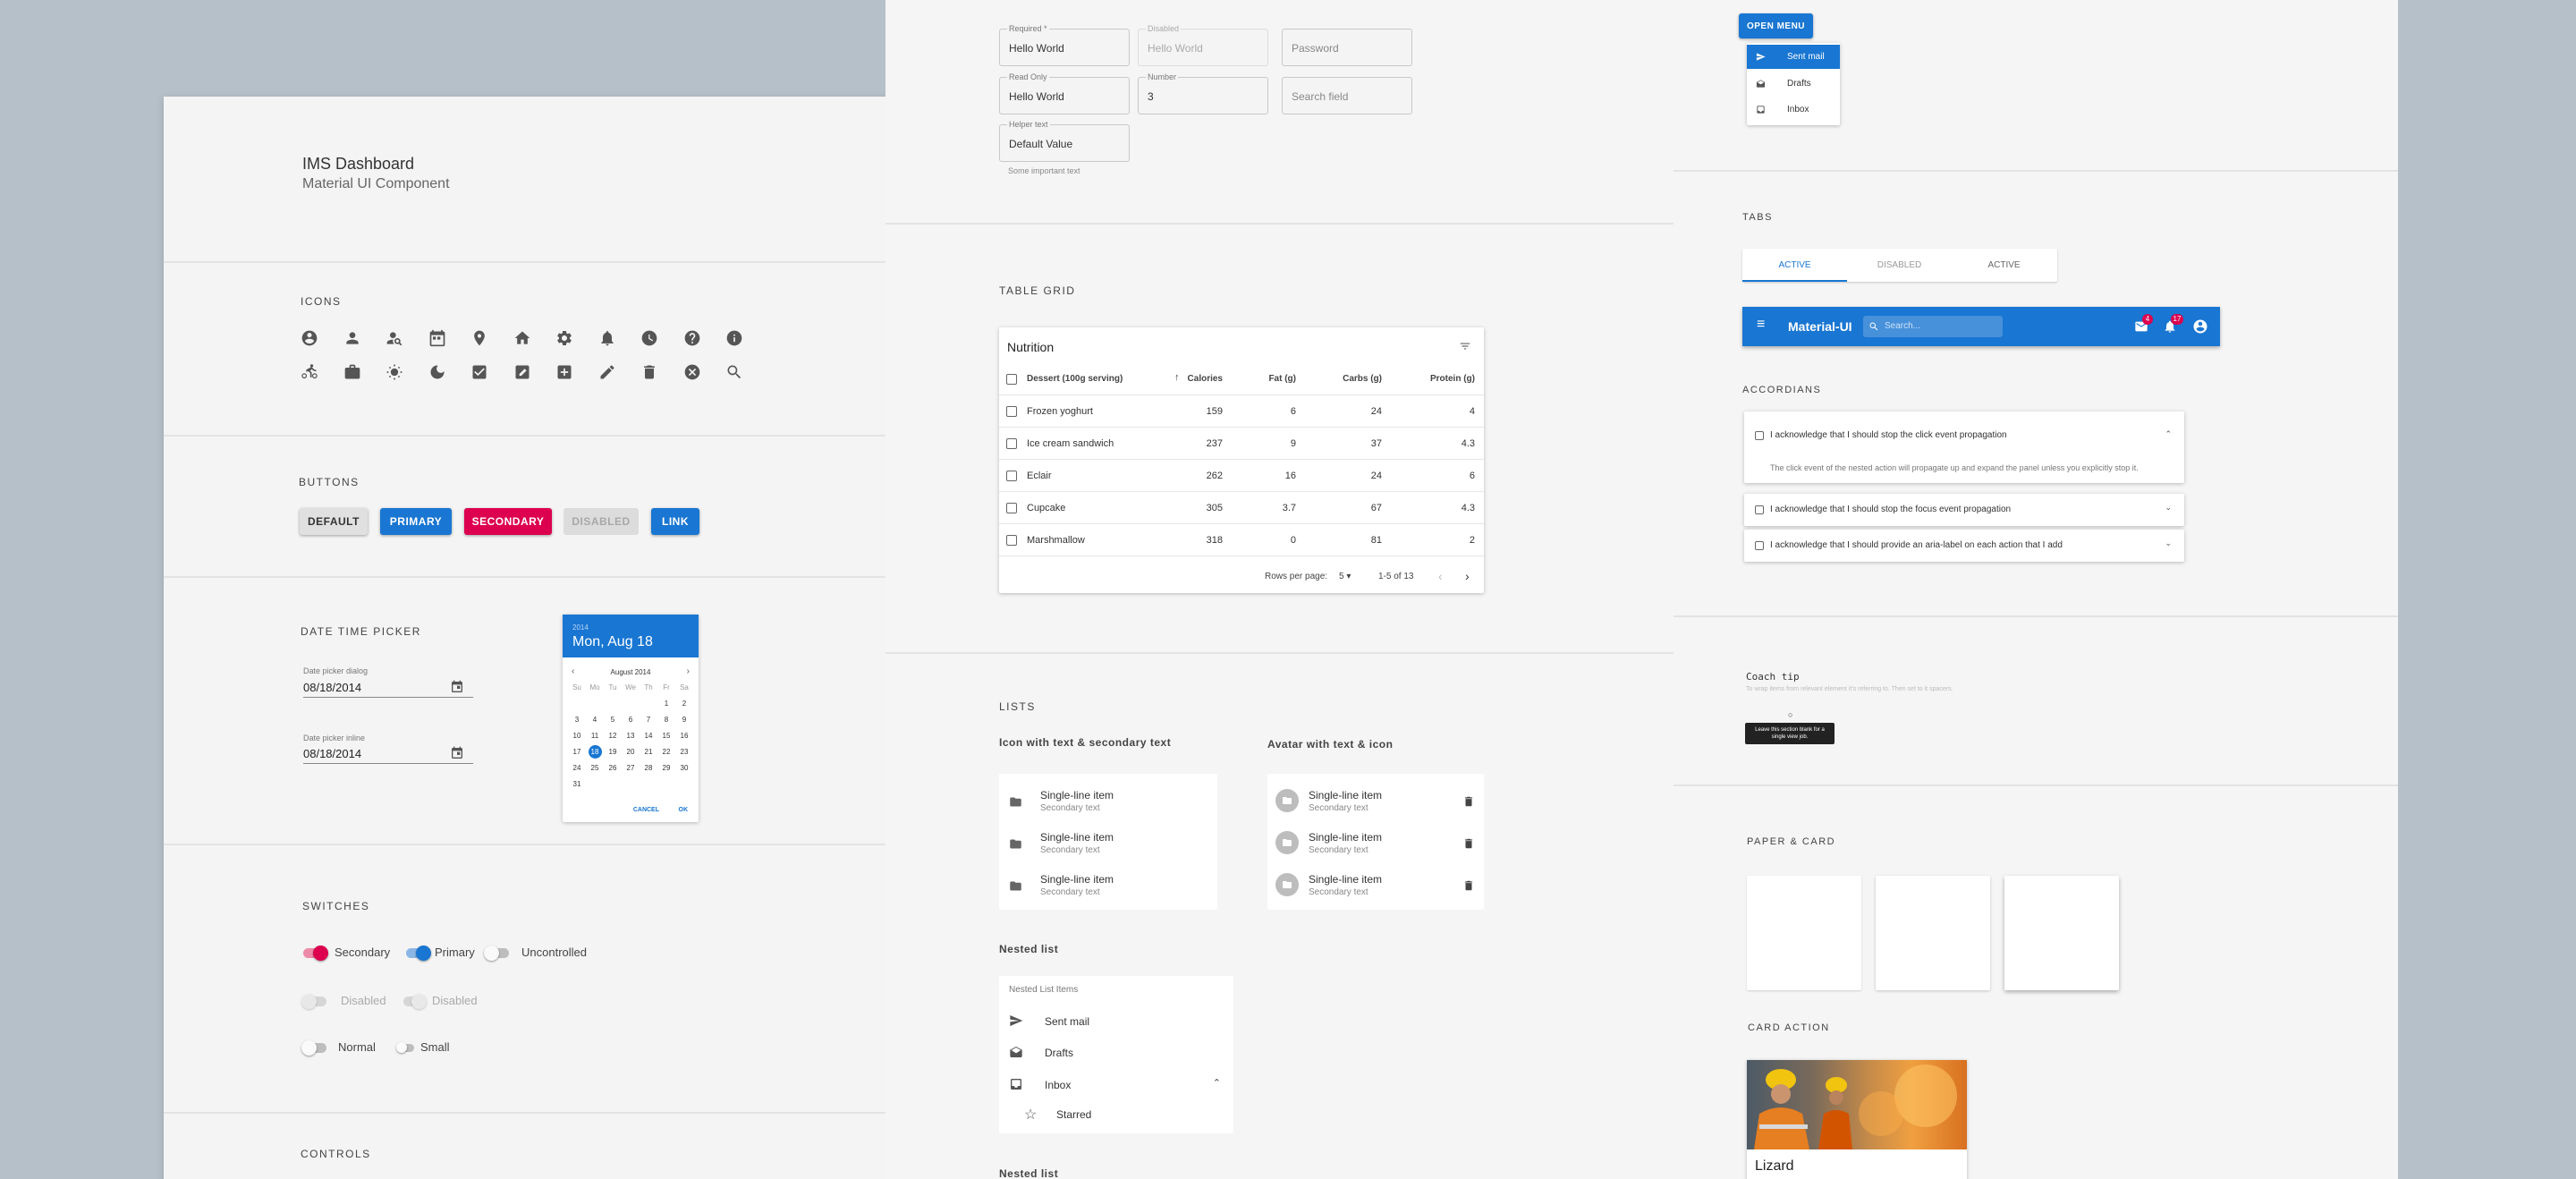  What do you see at coordinates (1759, 510) in the screenshot?
I see `accordion-2-checkbox` at bounding box center [1759, 510].